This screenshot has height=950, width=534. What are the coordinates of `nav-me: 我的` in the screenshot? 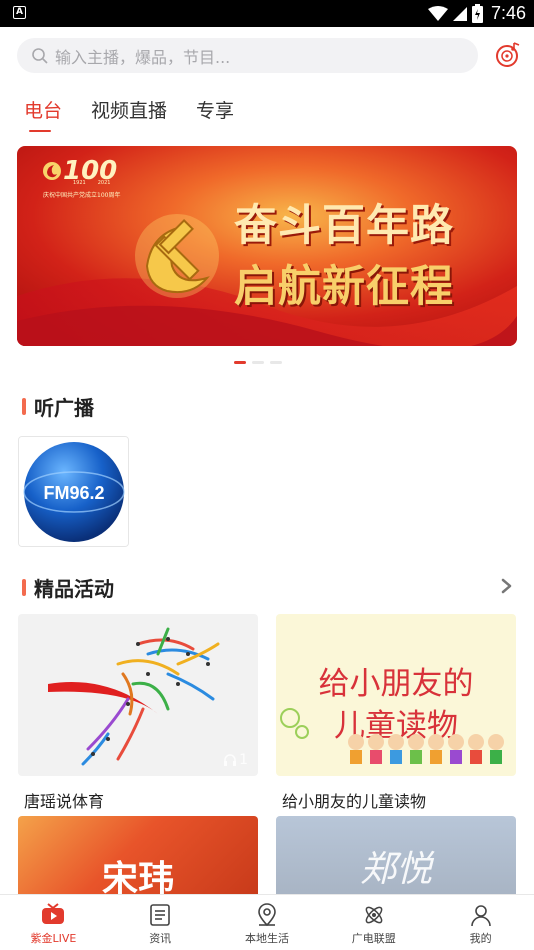 It's located at (480, 922).